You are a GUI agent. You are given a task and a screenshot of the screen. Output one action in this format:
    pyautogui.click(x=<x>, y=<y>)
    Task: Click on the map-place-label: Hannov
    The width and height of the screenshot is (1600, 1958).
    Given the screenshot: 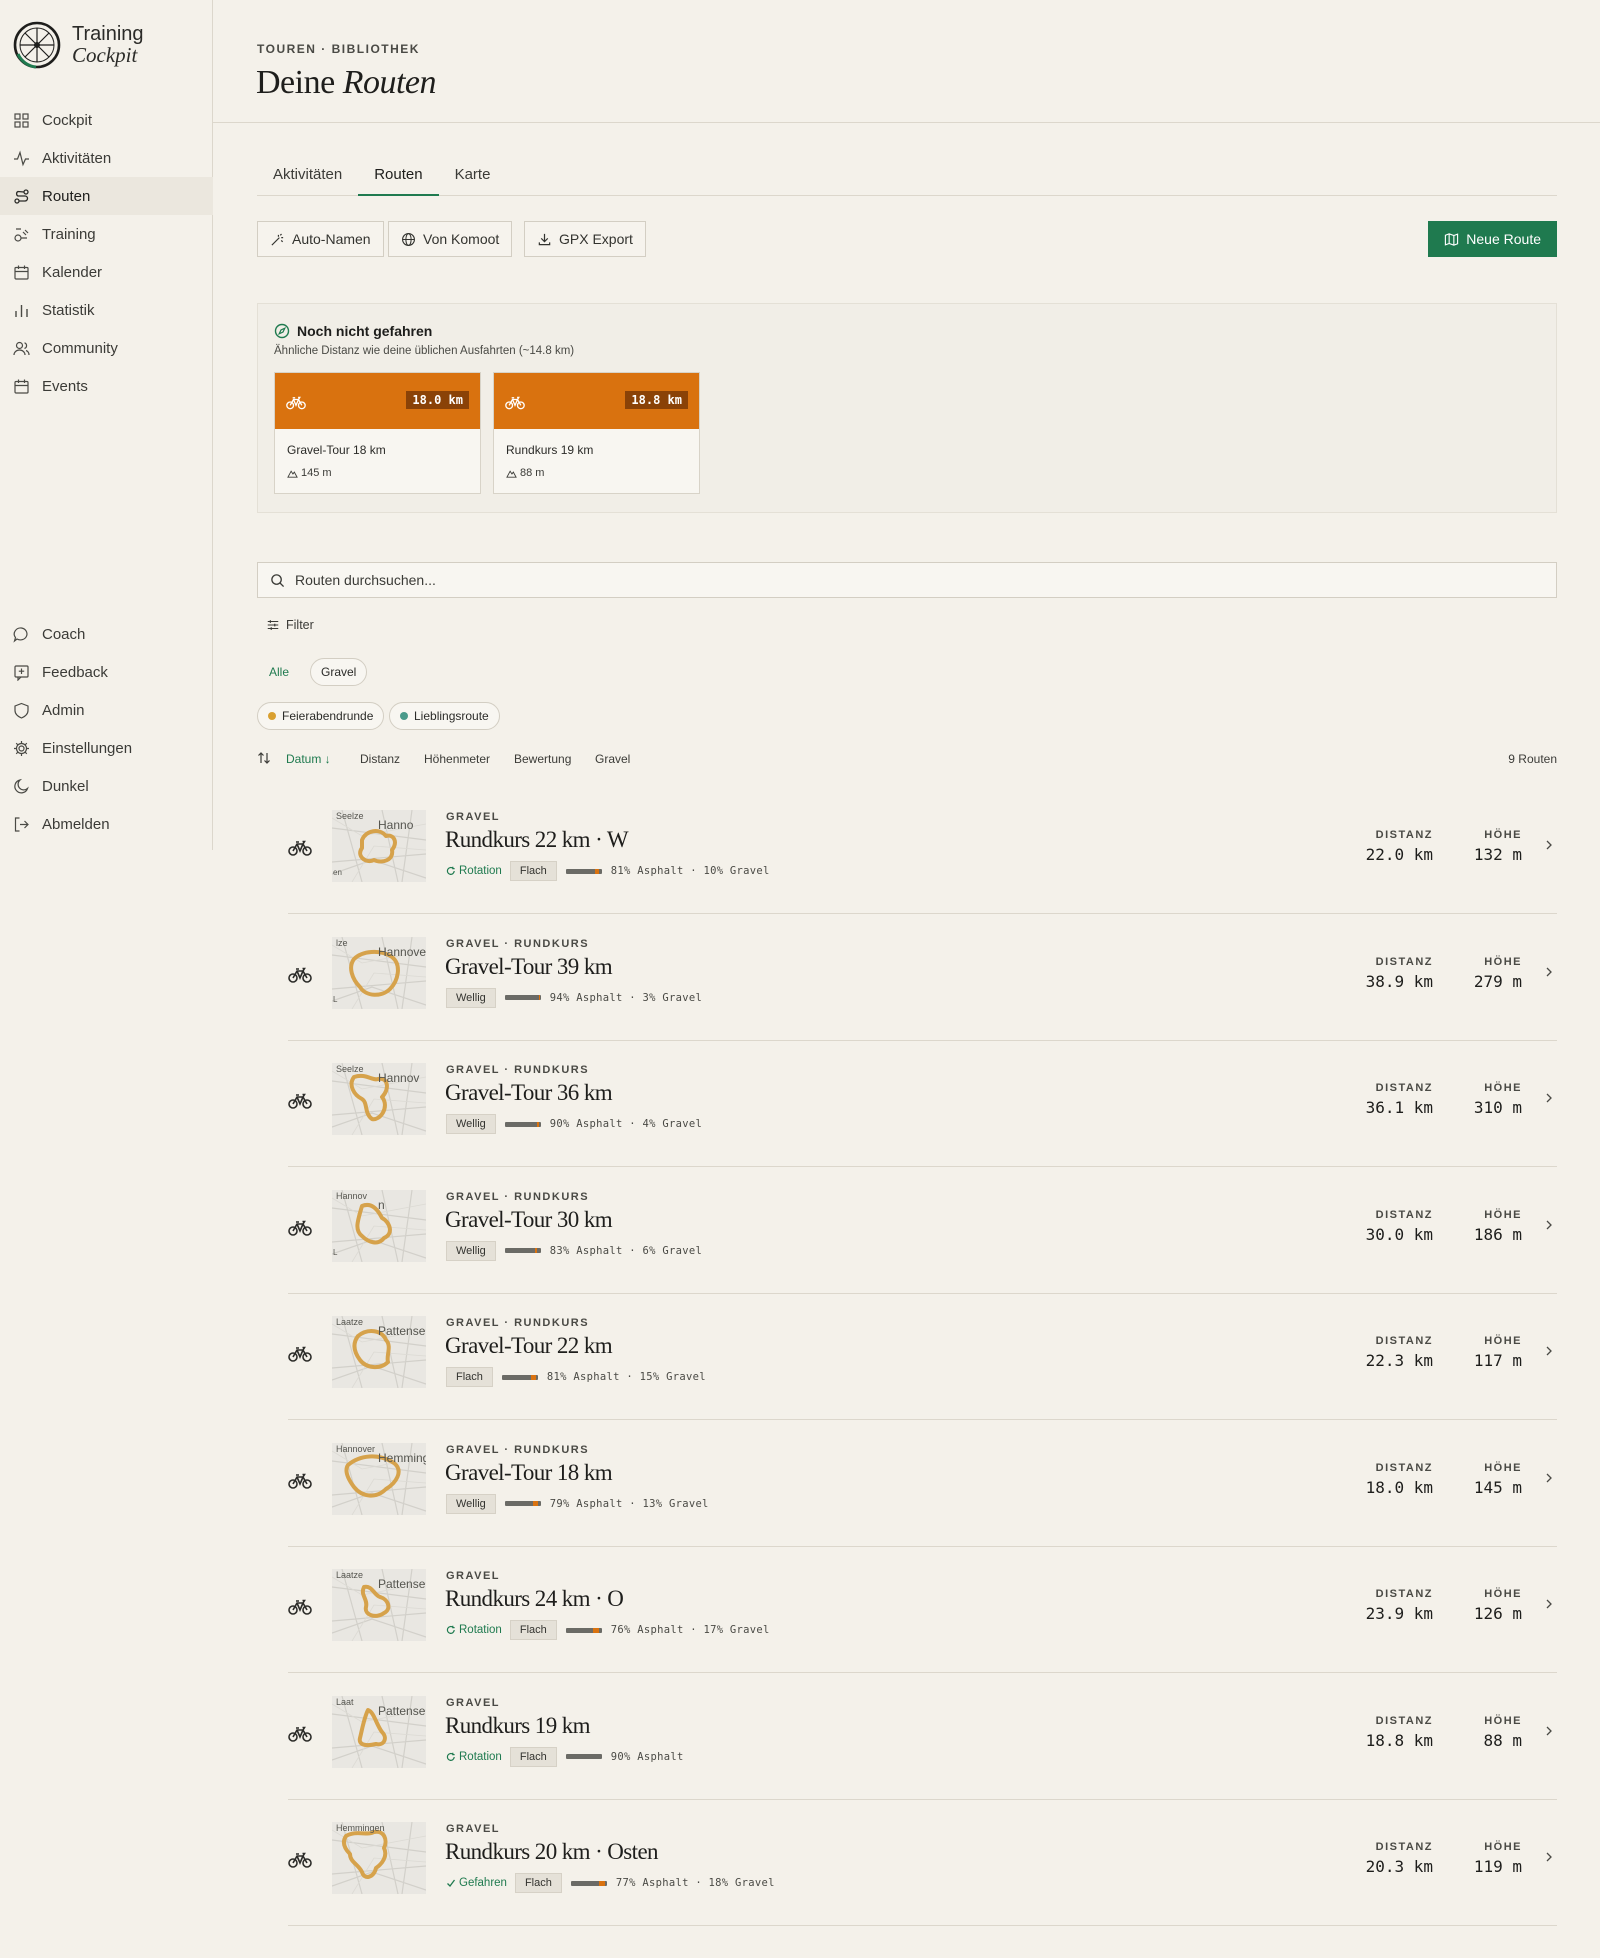 What is the action you would take?
    pyautogui.click(x=399, y=1078)
    